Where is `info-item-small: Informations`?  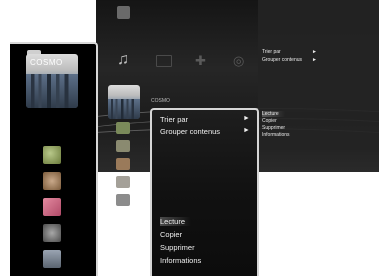
info-item-small: Informations is located at coordinates (276, 135).